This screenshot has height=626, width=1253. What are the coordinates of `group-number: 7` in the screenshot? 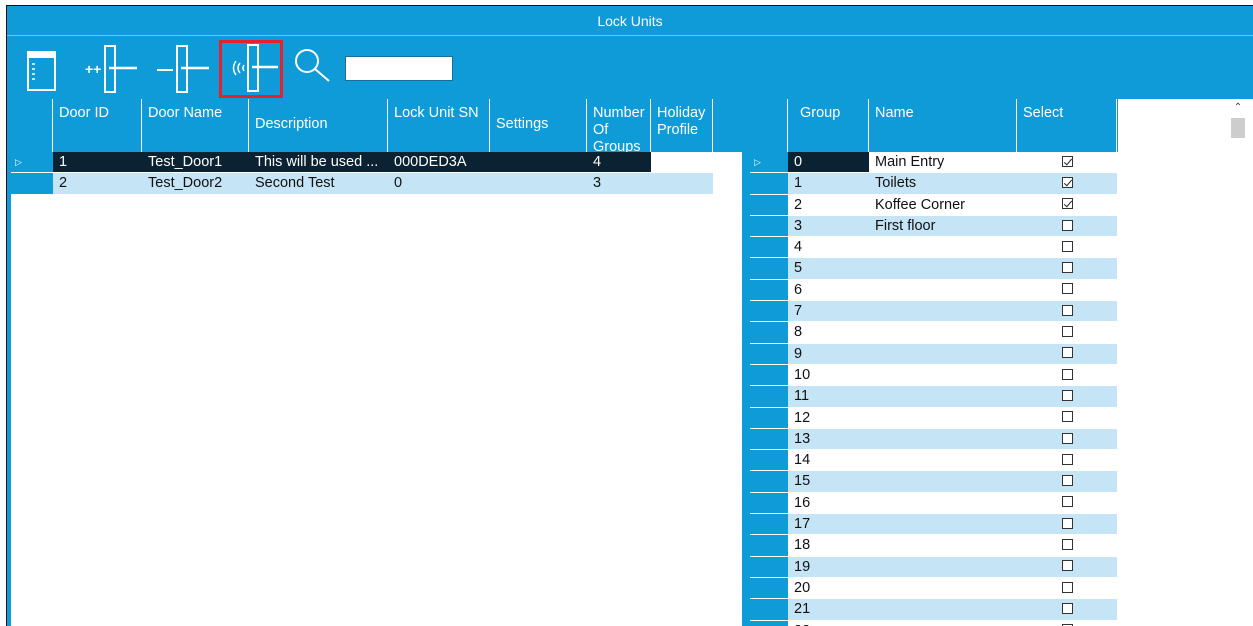 It's located at (828, 312).